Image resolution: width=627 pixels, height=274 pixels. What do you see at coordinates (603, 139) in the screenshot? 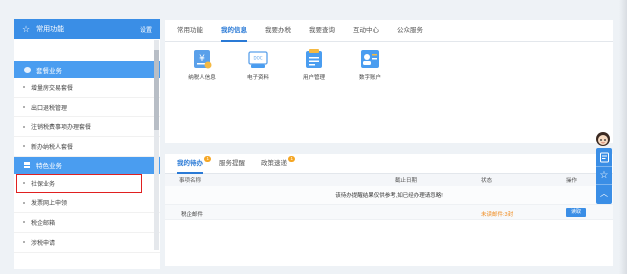
I see `assistant-avatar-icon` at bounding box center [603, 139].